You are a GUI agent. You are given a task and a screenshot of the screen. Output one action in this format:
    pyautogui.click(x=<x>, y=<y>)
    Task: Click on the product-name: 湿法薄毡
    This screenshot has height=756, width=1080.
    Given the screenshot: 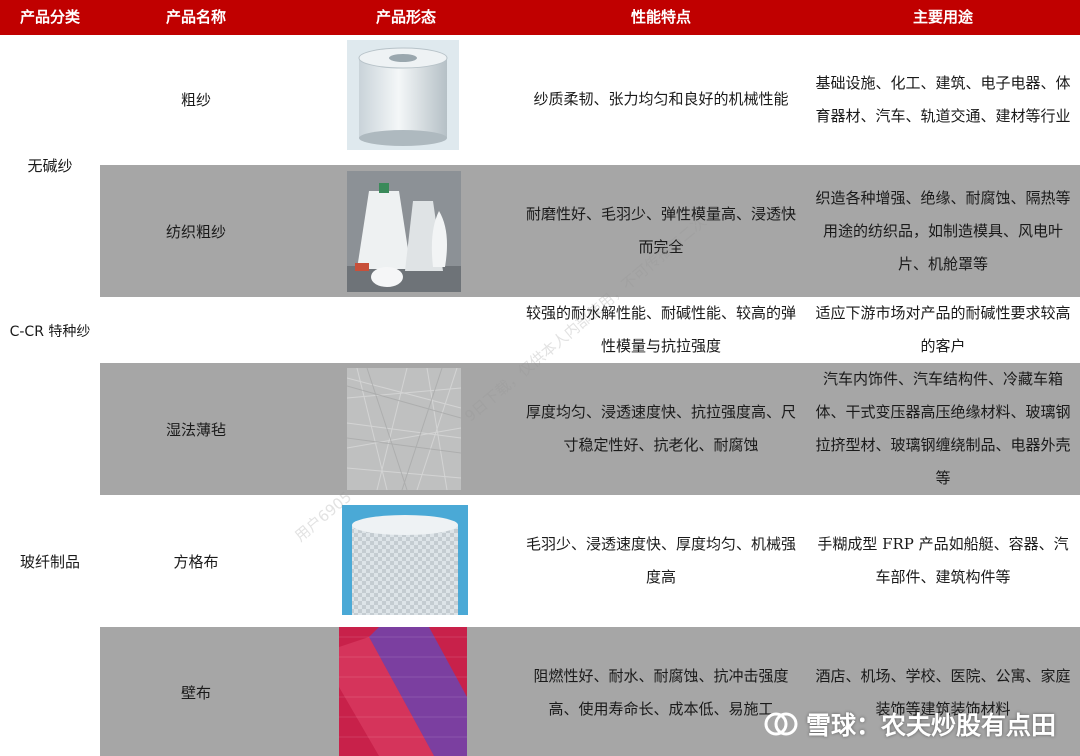 What is the action you would take?
    pyautogui.click(x=195, y=430)
    